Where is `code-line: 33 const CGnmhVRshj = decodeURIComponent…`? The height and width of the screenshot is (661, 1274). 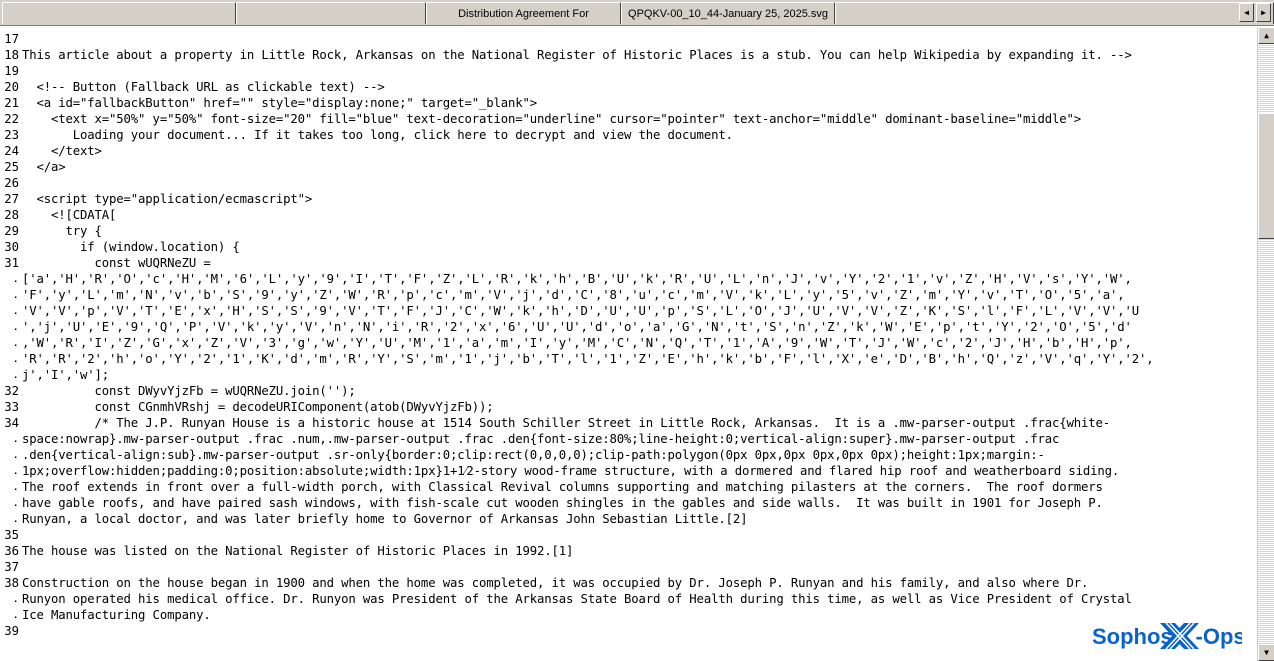
code-line: 33 const CGnmhVRshj = decodeURIComponent… is located at coordinates (628, 407).